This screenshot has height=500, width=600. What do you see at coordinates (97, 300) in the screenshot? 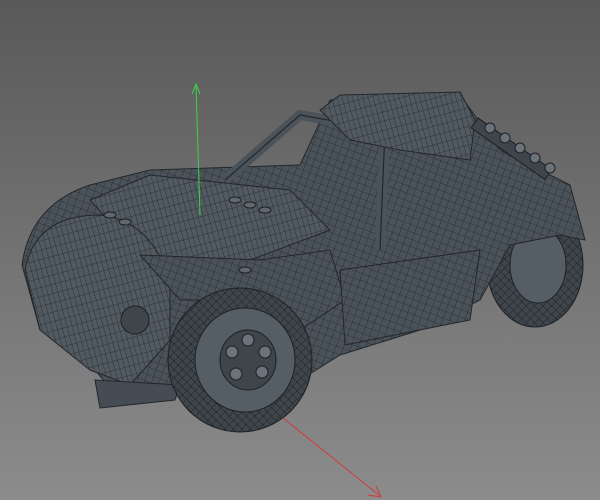
I see `front-fender` at bounding box center [97, 300].